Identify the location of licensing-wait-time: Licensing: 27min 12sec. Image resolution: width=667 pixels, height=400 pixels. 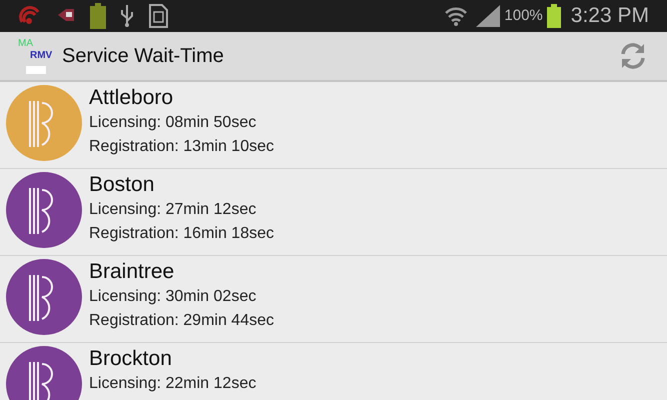
(173, 210).